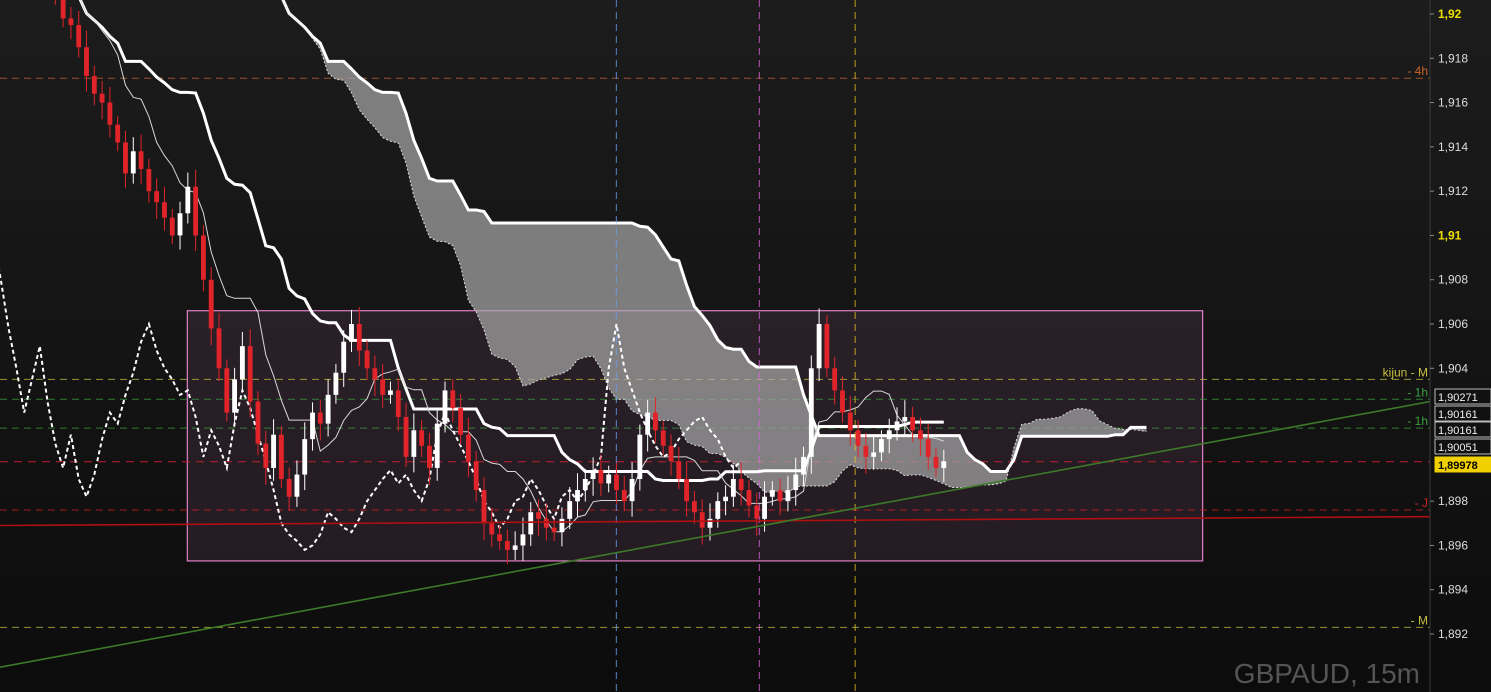  Describe the element at coordinates (1327, 673) in the screenshot. I see `symbol-label: GBPAUD, 15m` at that location.